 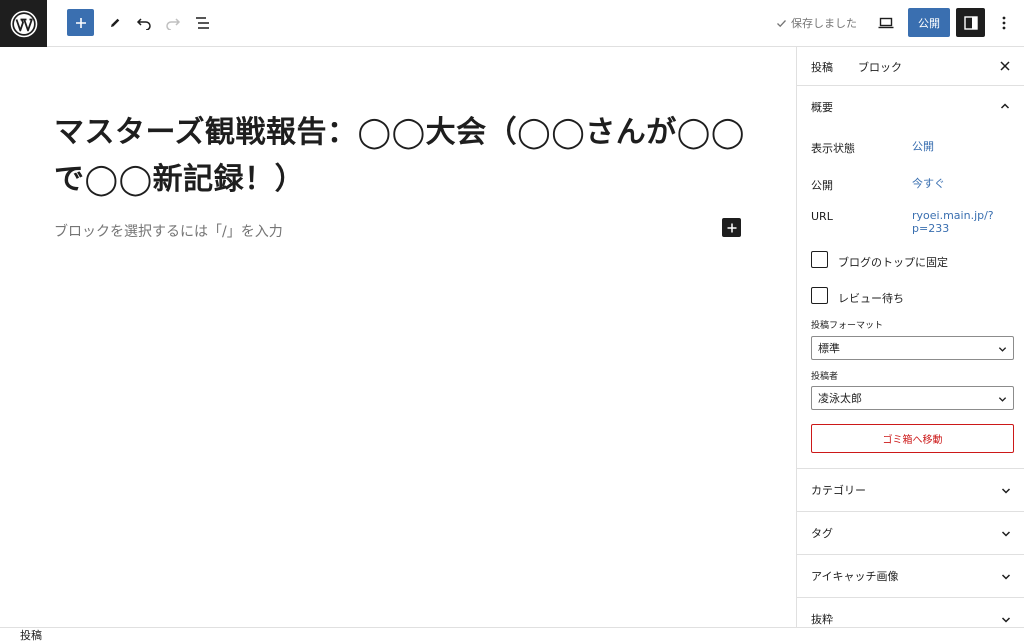 What do you see at coordinates (910, 612) in the screenshot?
I see `excerpt-panel-header: 抜粋` at bounding box center [910, 612].